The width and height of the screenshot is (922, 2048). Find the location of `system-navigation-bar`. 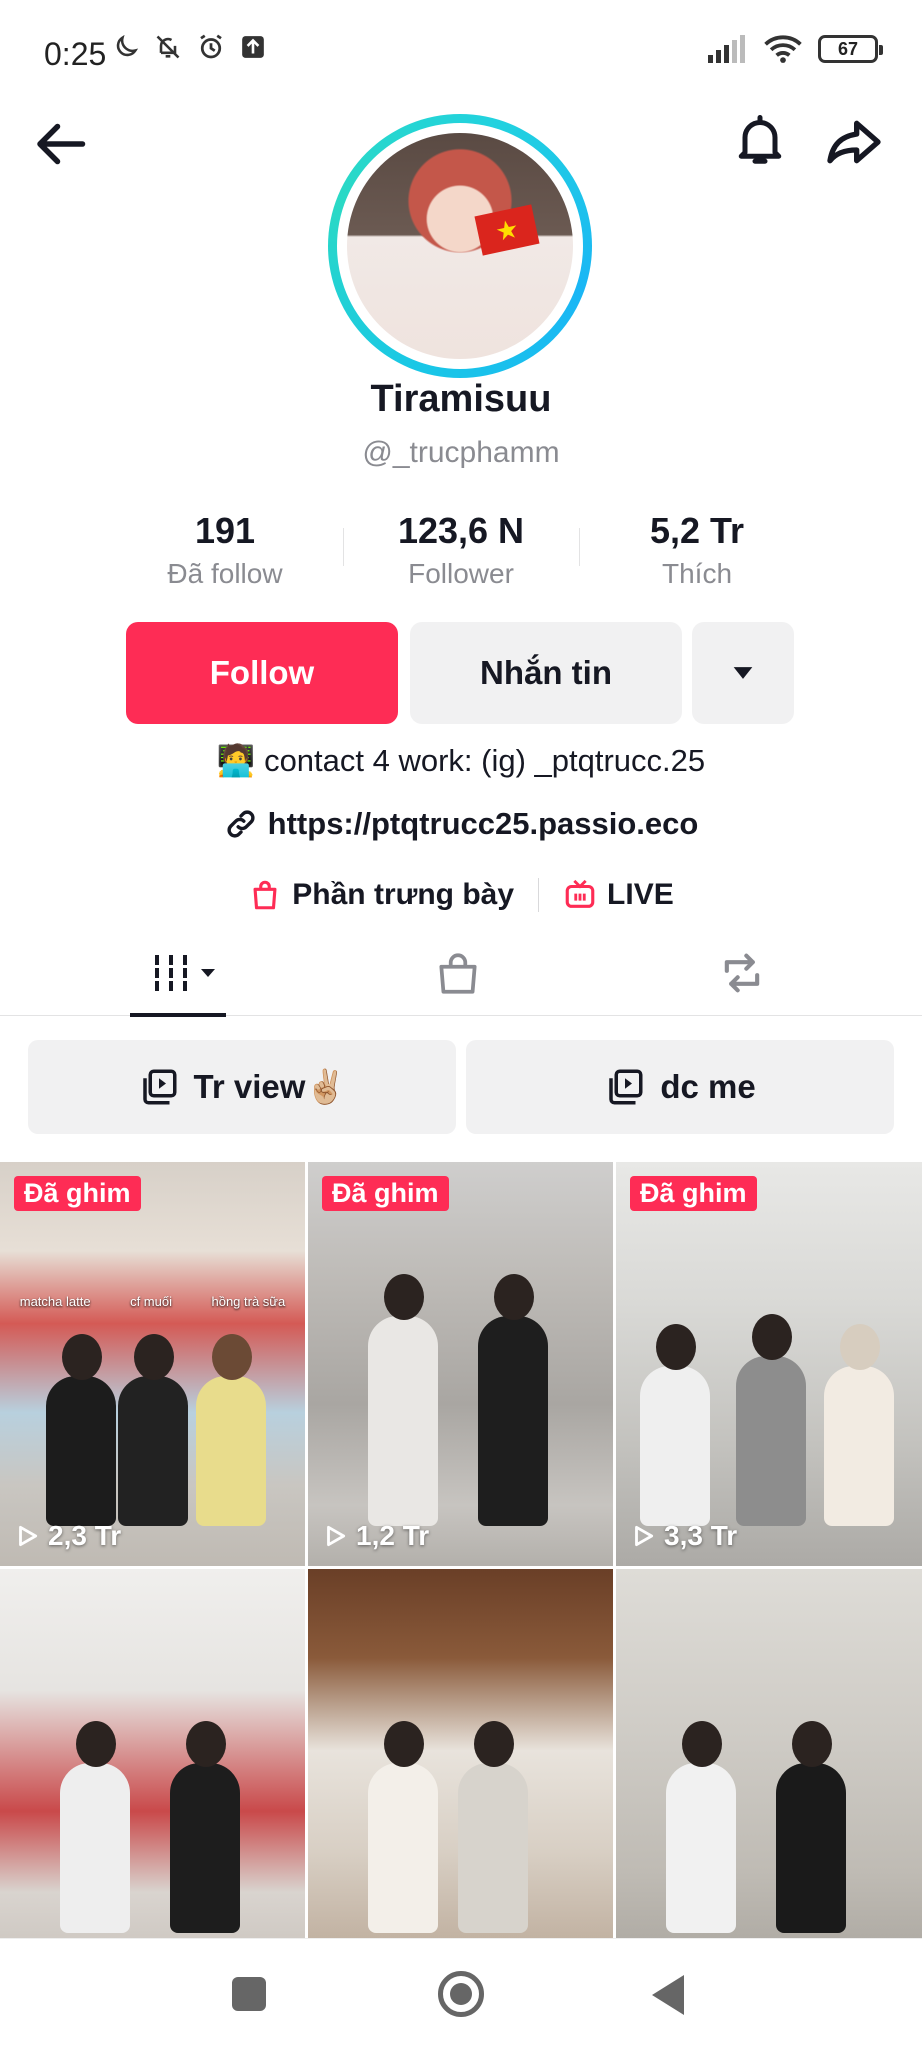

system-navigation-bar is located at coordinates (461, 1993).